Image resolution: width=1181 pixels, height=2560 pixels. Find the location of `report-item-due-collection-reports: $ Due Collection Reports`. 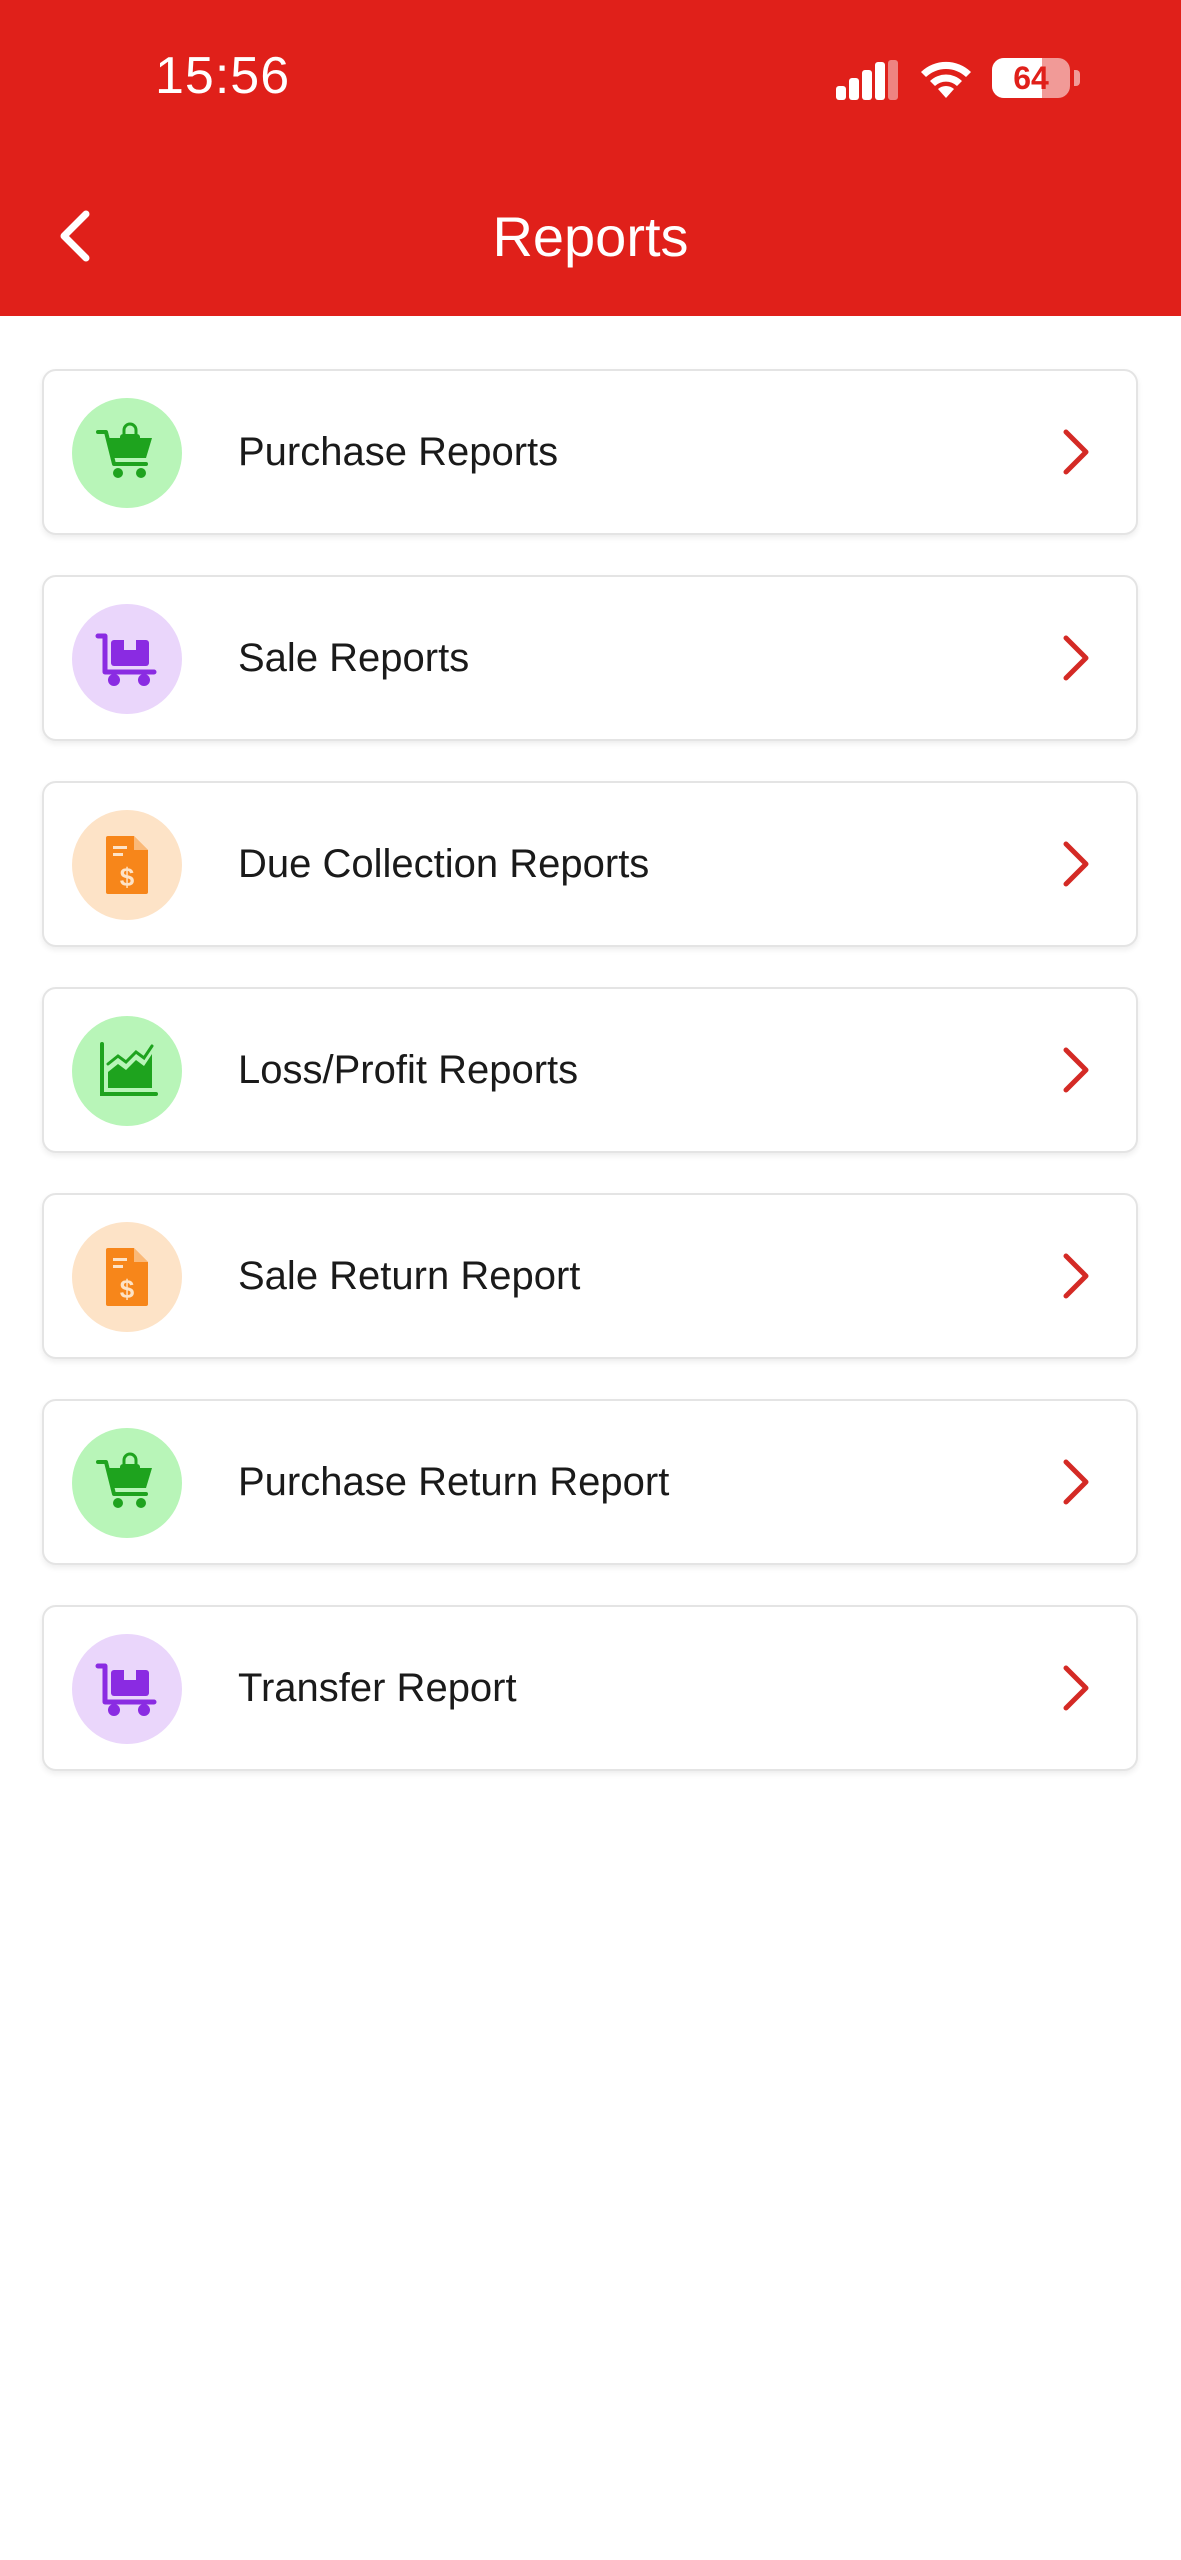

report-item-due-collection-reports: $ Due Collection Reports is located at coordinates (590, 864).